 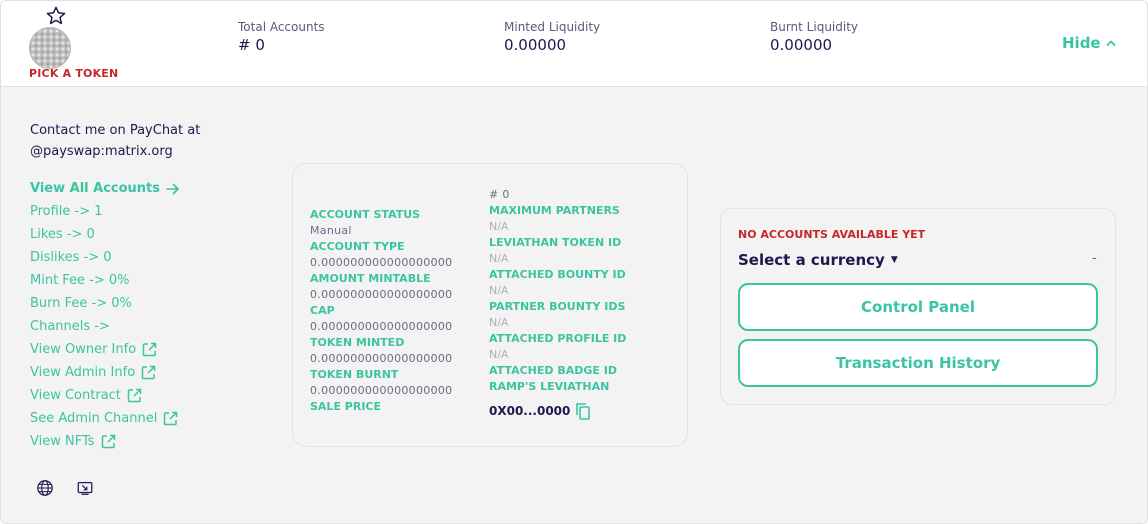 What do you see at coordinates (70, 326) in the screenshot?
I see `sidebar-item-label: Channels ->` at bounding box center [70, 326].